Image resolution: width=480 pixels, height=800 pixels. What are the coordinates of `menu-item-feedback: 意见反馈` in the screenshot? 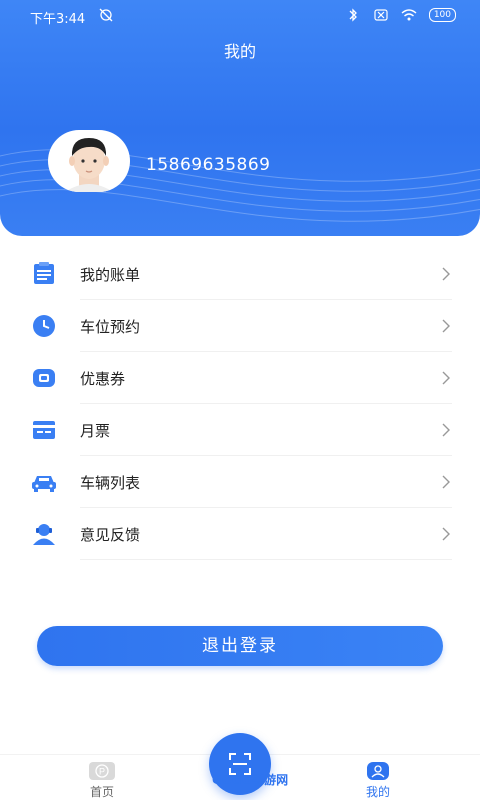 It's located at (240, 534).